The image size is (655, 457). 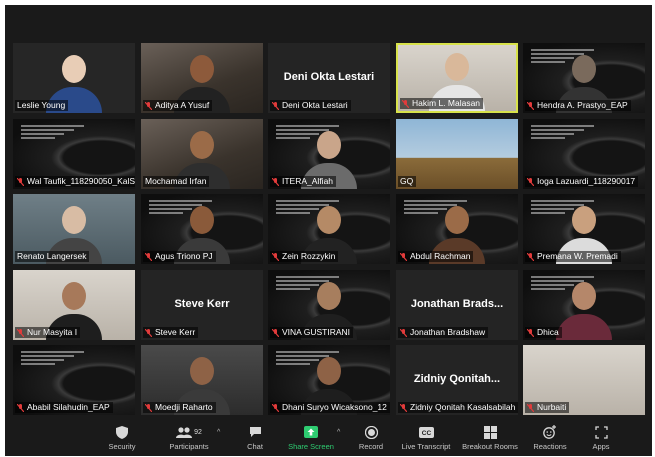 What do you see at coordinates (308, 181) in the screenshot?
I see `participant-name: ITERA_Alfiah` at bounding box center [308, 181].